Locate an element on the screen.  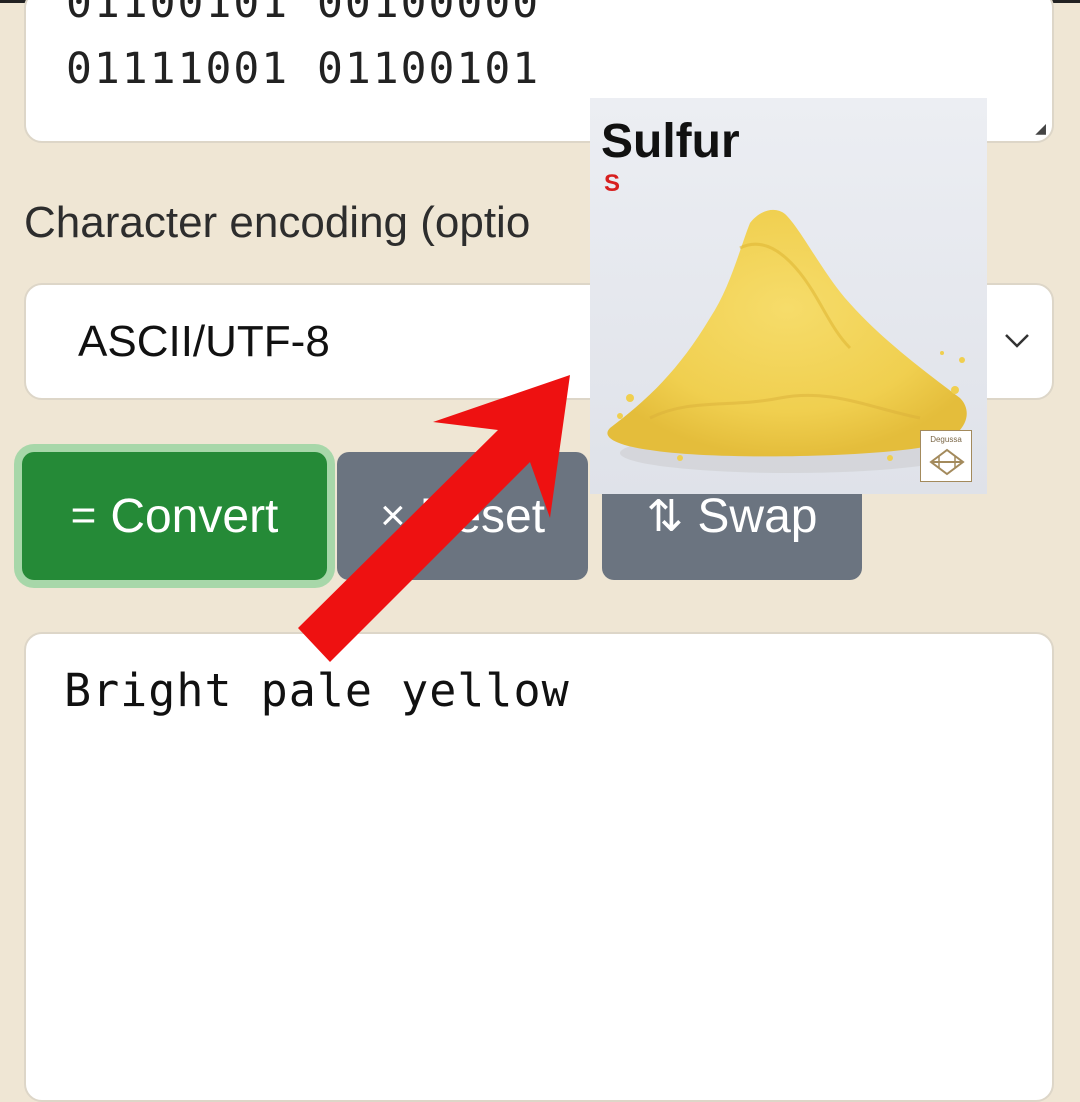
close-icon: × is located at coordinates (392, 515).